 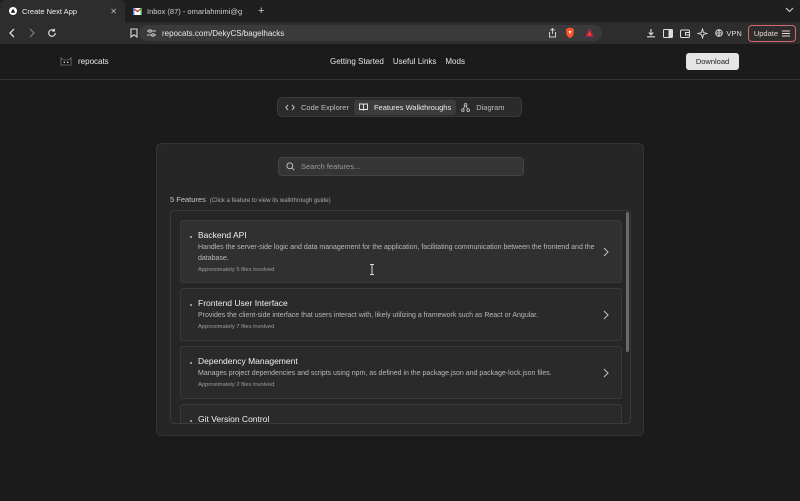 What do you see at coordinates (668, 33) in the screenshot?
I see `sidebar-icon` at bounding box center [668, 33].